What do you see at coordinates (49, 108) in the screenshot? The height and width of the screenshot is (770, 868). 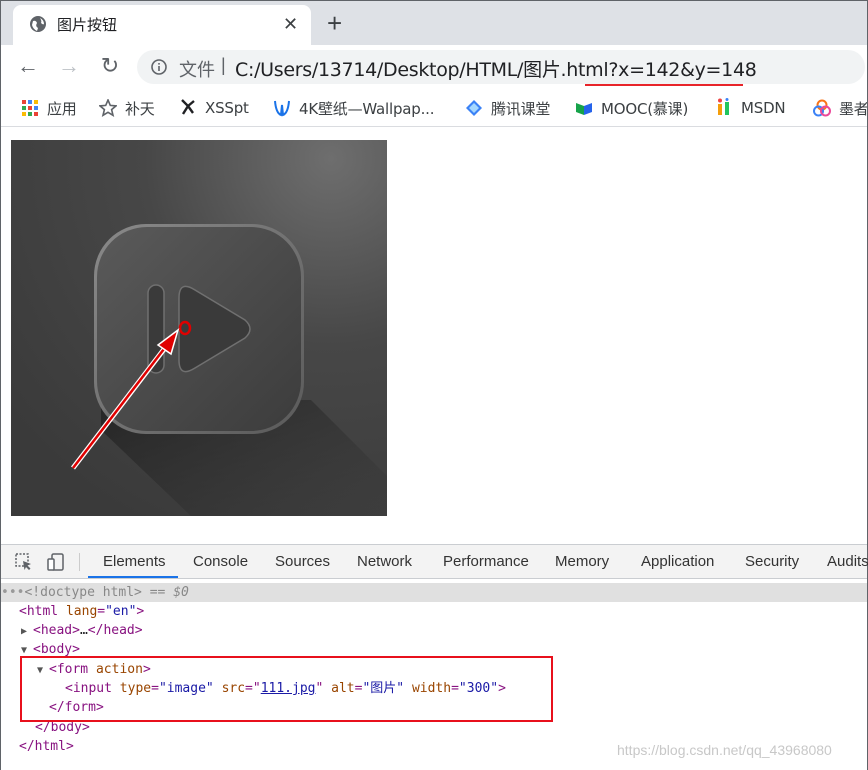 I see `bookmark-apps: 应用` at bounding box center [49, 108].